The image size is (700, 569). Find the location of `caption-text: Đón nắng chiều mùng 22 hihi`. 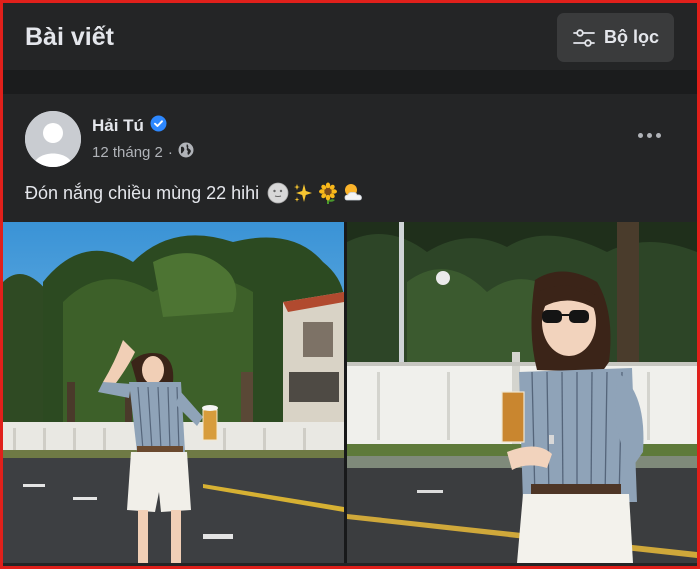

caption-text: Đón nắng chiều mùng 22 hihi is located at coordinates (142, 192).